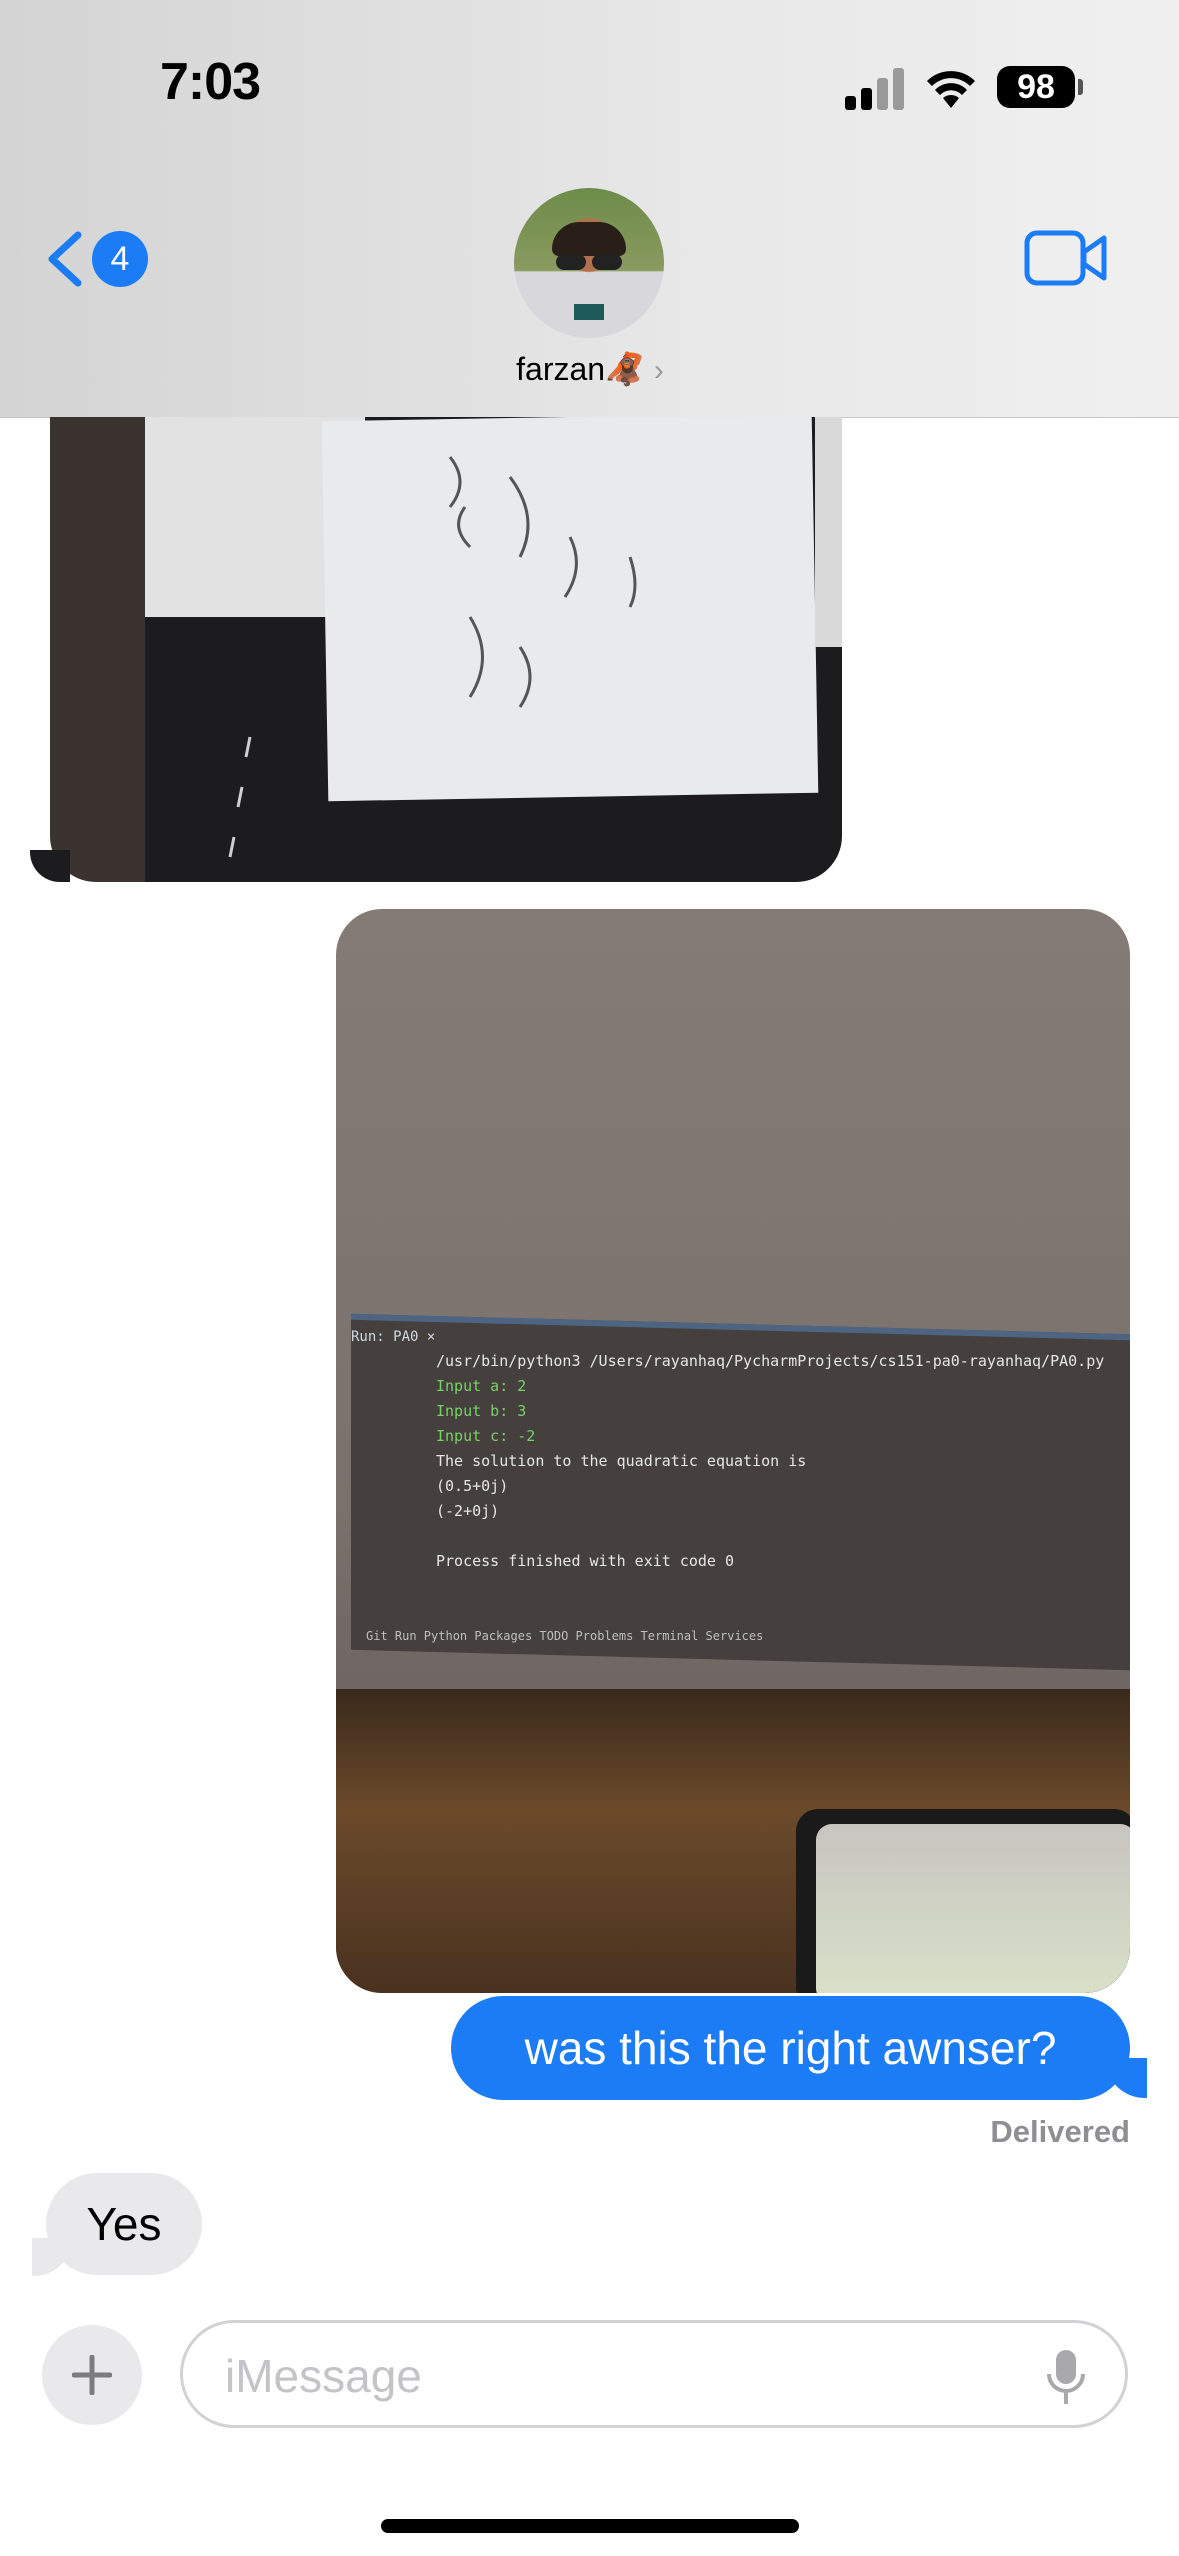 This screenshot has width=1179, height=2556. I want to click on terminal-line: (-2+0j), so click(468, 1511).